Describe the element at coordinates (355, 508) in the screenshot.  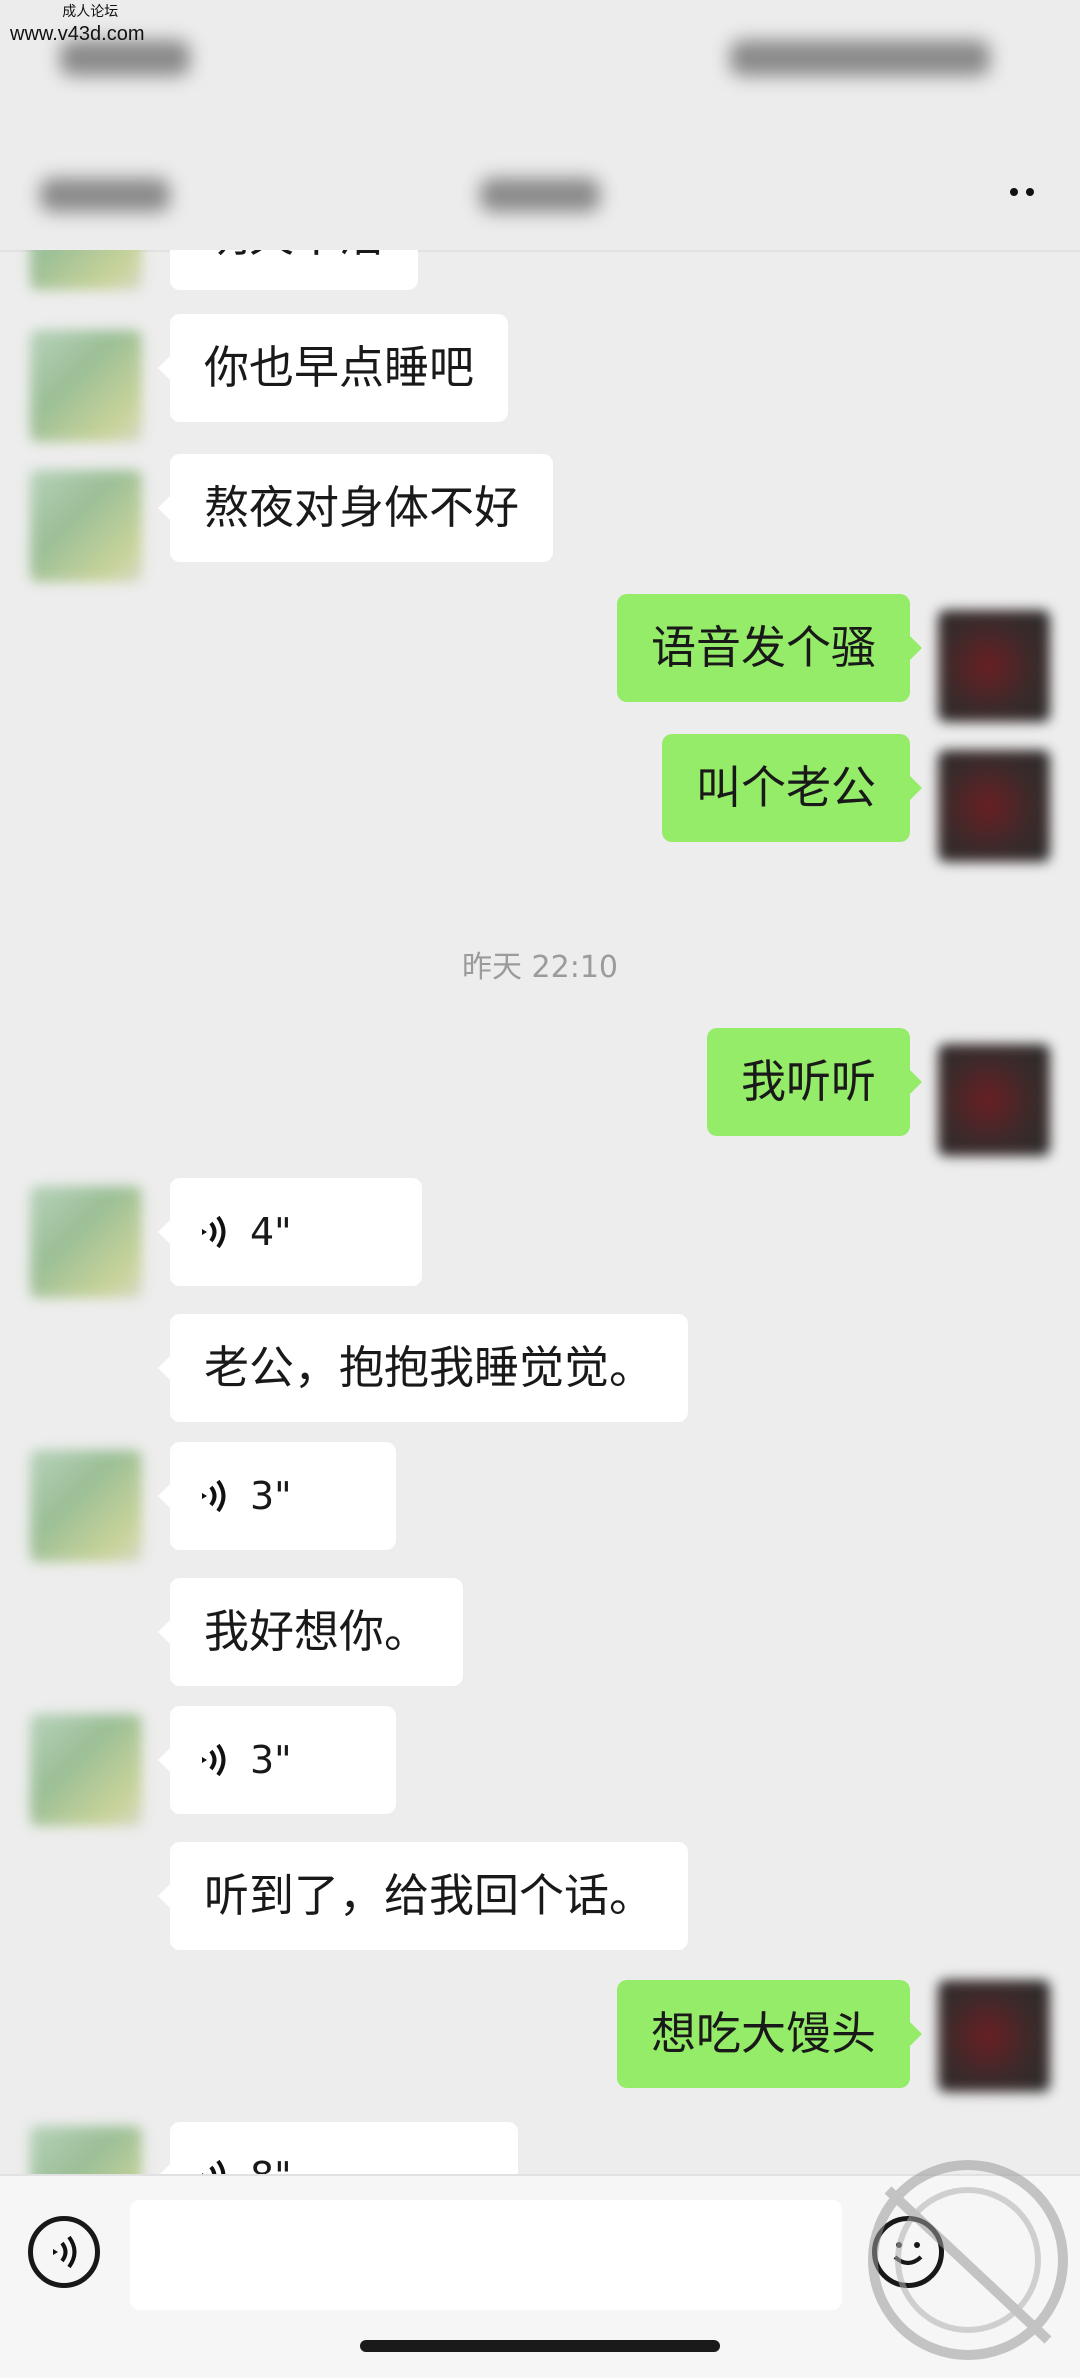
I see `incoming-message: 熬夜对身体不好` at that location.